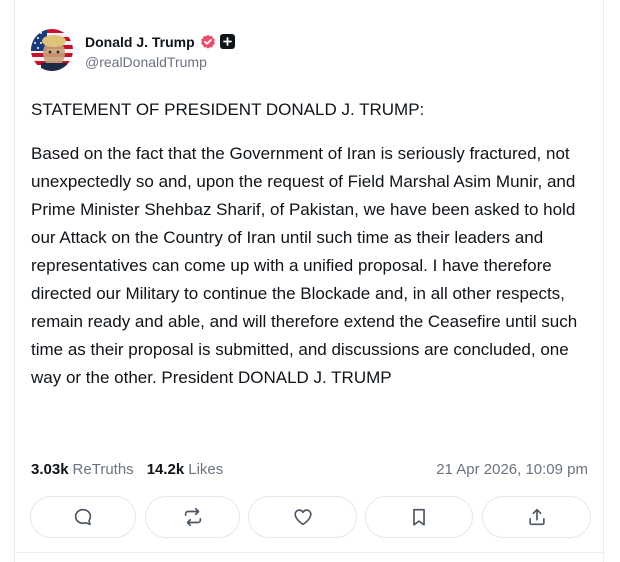 This screenshot has width=620, height=562. I want to click on likes-label: Likes, so click(206, 469).